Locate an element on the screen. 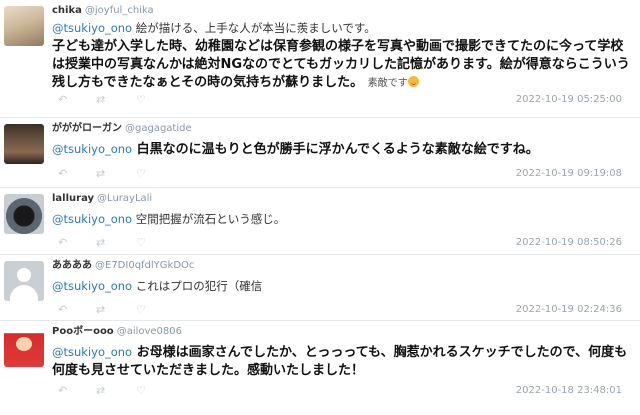  reply-meta: chika @joyful_chika is located at coordinates (342, 11).